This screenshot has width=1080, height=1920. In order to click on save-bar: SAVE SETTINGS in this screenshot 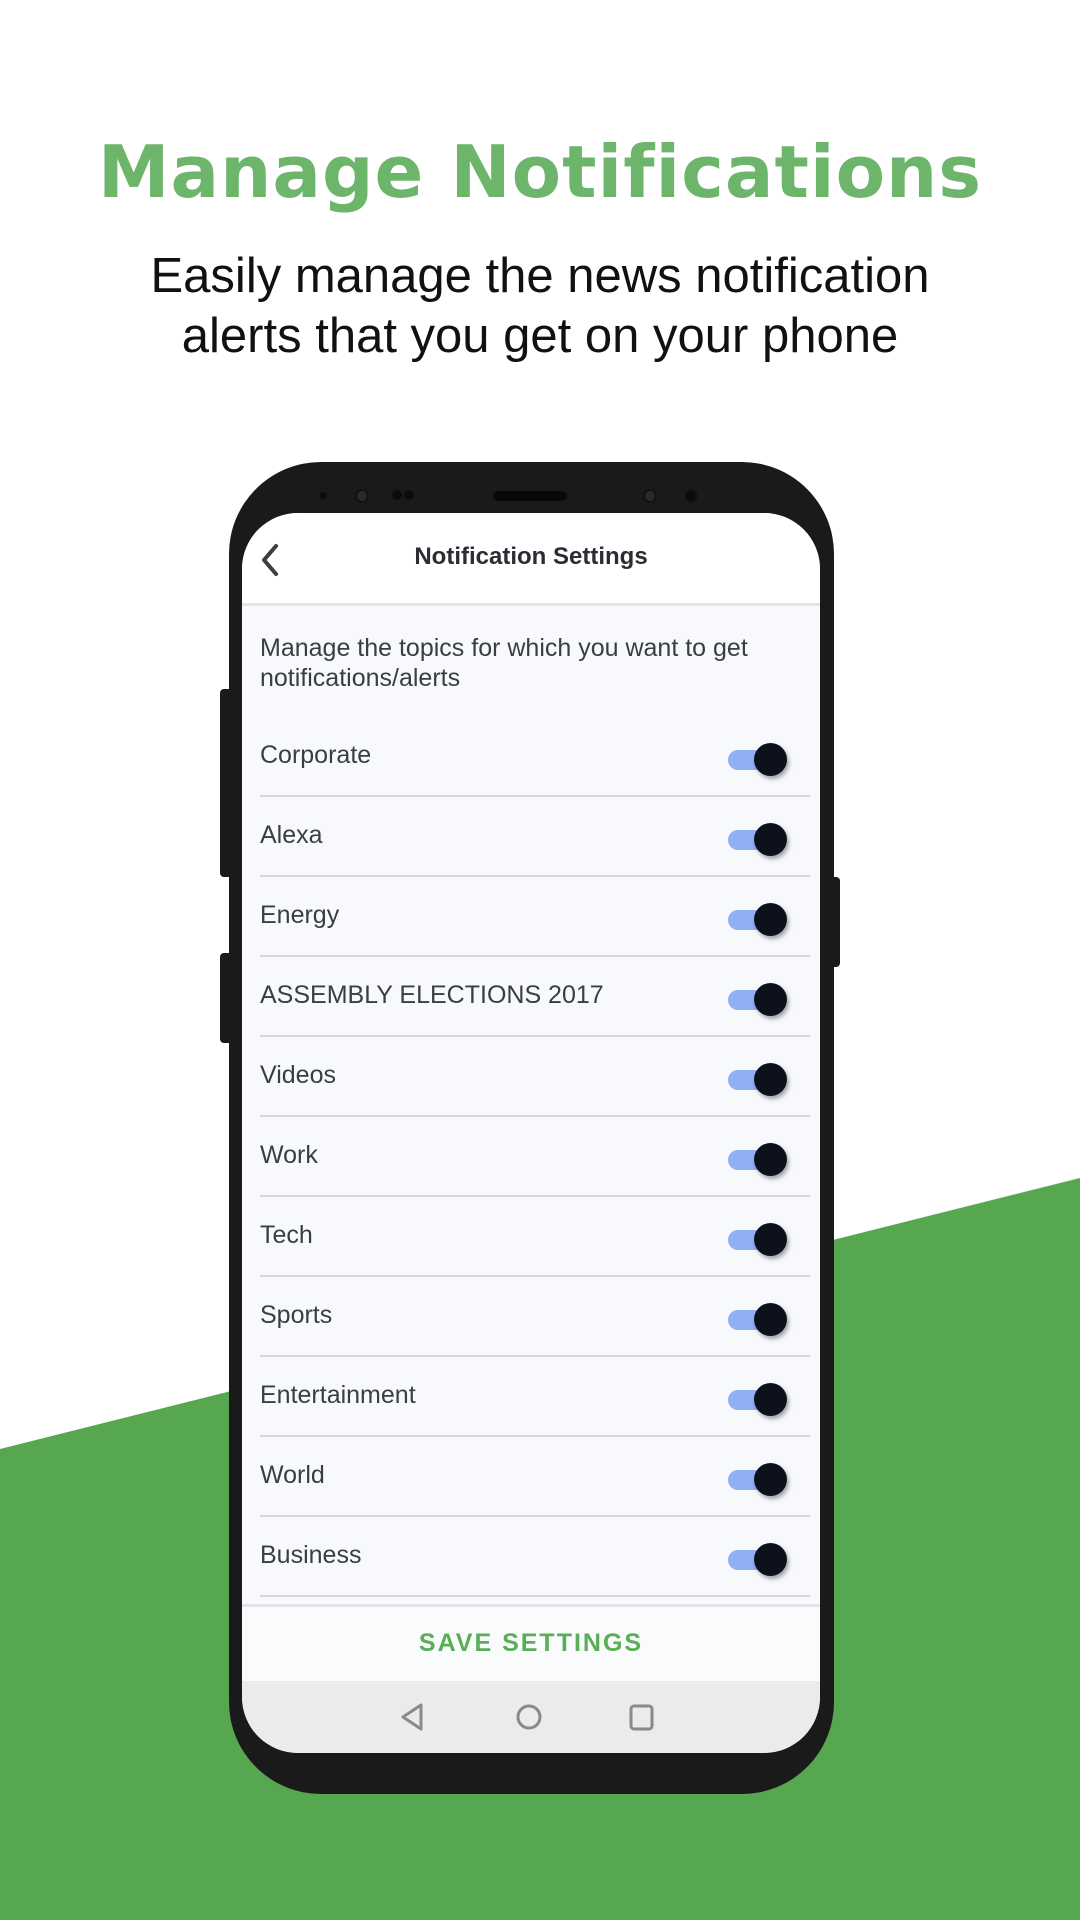, I will do `click(531, 1642)`.